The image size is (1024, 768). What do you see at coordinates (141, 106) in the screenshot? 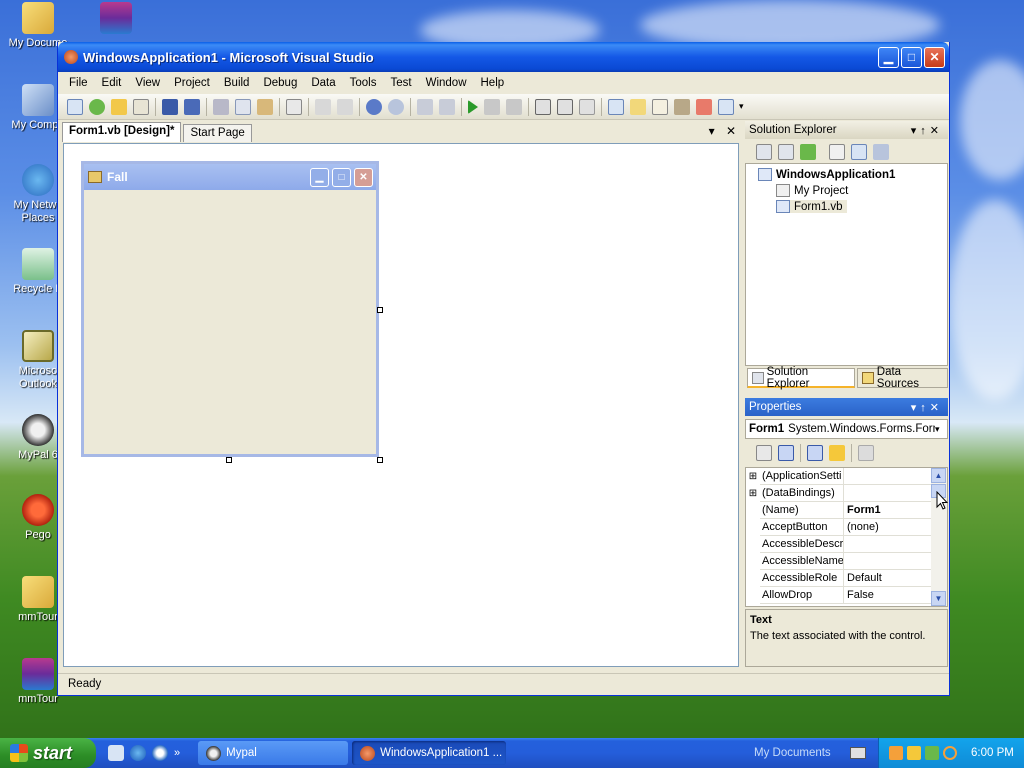
I see `add-new-item-icon` at bounding box center [141, 106].